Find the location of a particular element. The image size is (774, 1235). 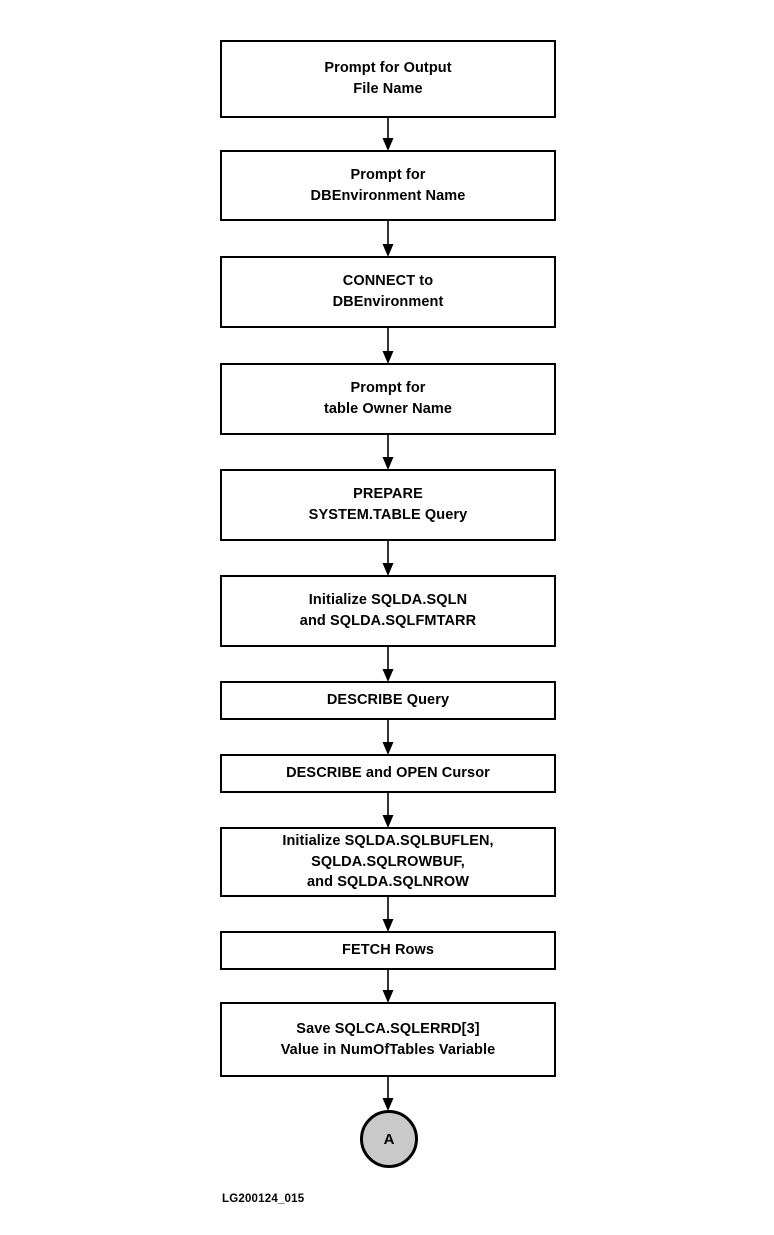

flow-node-connect-to-dbenvironment: CONNECT to DBEnvironment is located at coordinates (388, 292).